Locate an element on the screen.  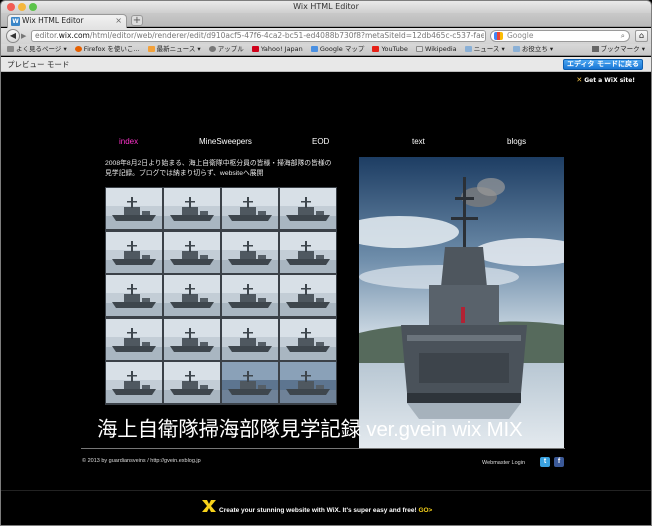
yahoo-icon is located at coordinates (255, 49).